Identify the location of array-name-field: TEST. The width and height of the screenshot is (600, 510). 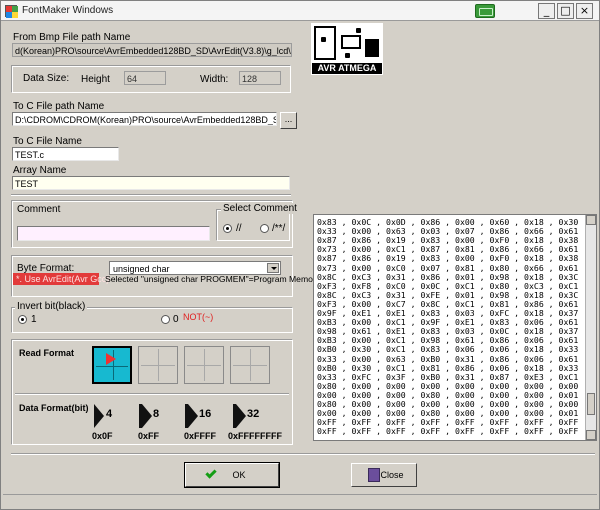
(151, 183).